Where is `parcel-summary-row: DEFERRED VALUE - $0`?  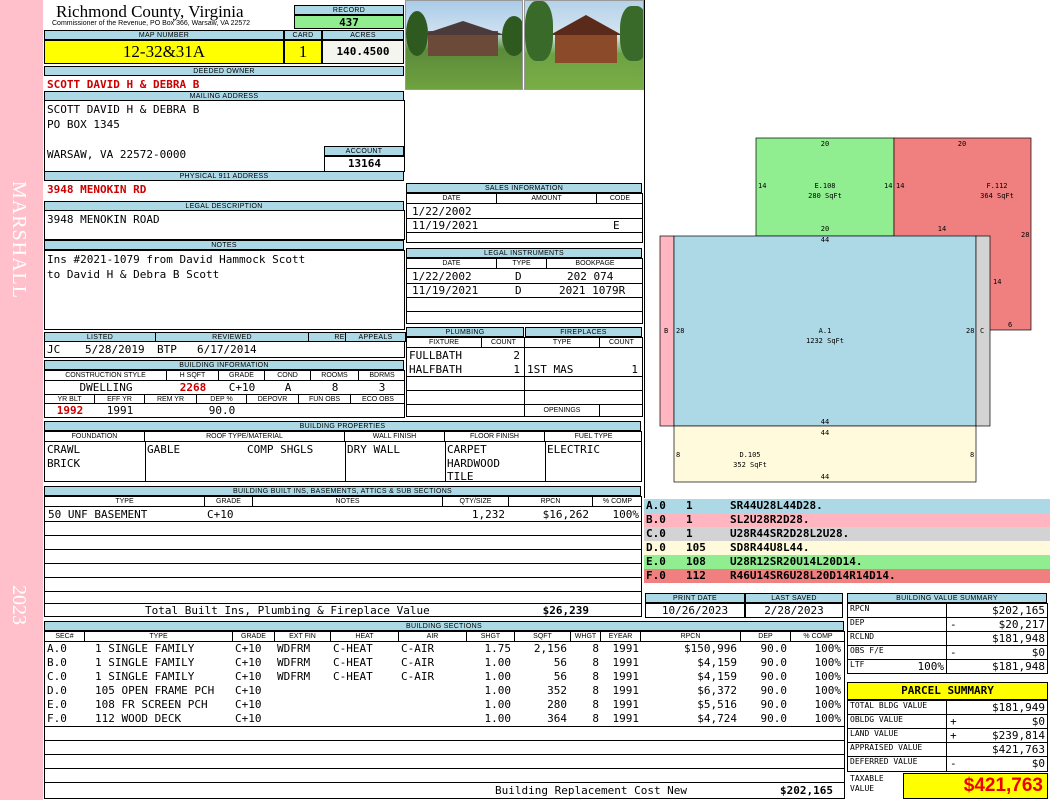 parcel-summary-row: DEFERRED VALUE - $0 is located at coordinates (947, 764).